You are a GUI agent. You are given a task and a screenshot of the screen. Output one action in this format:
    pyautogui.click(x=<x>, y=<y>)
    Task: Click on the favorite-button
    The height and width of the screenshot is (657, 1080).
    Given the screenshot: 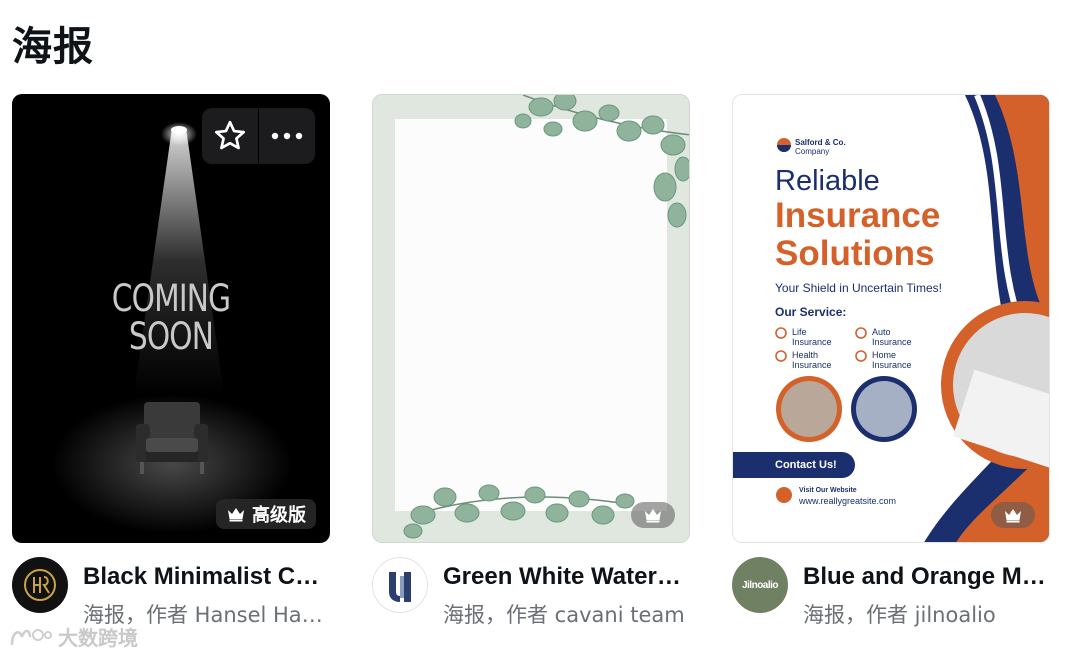 What is the action you would take?
    pyautogui.click(x=230, y=136)
    